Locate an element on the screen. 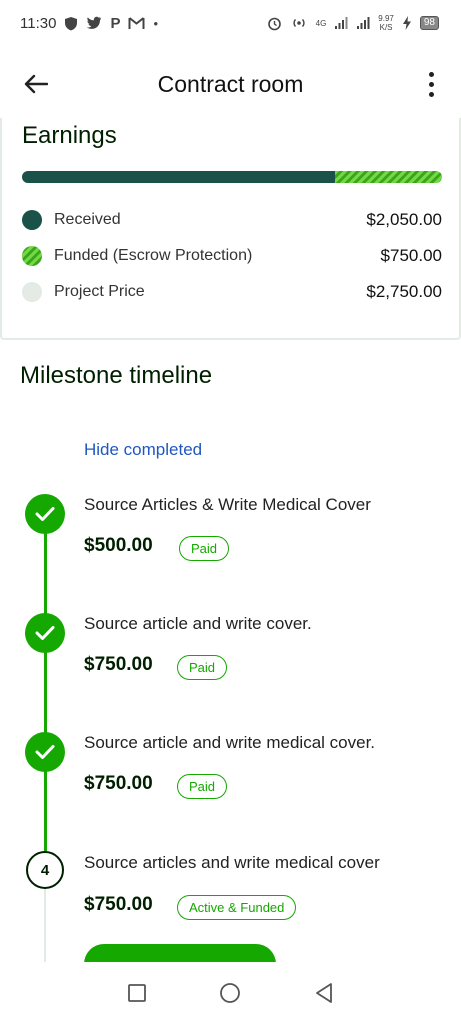 The image size is (461, 1024). back-button is located at coordinates (36, 84).